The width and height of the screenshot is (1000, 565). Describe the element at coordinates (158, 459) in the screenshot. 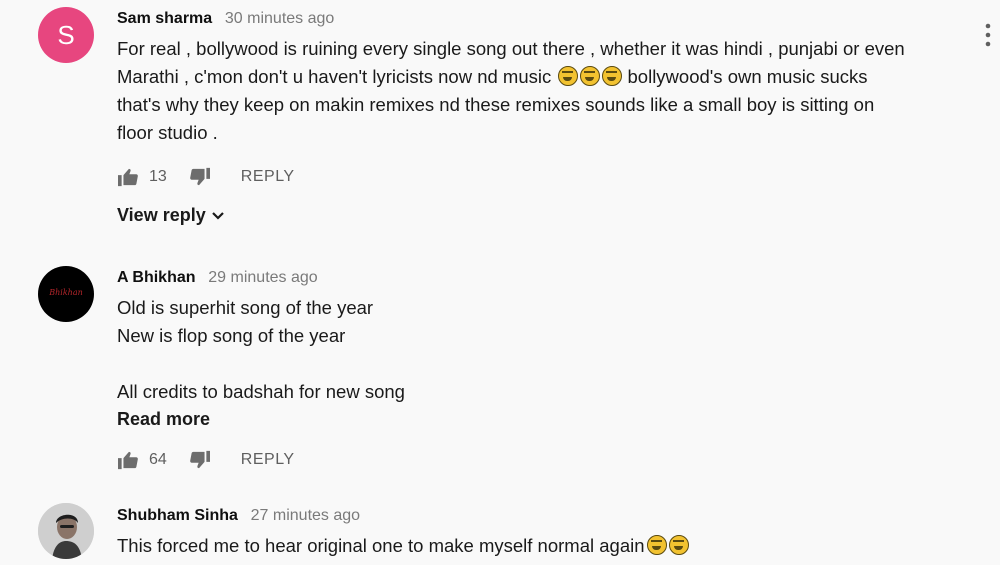

I see `like-count: 64` at that location.